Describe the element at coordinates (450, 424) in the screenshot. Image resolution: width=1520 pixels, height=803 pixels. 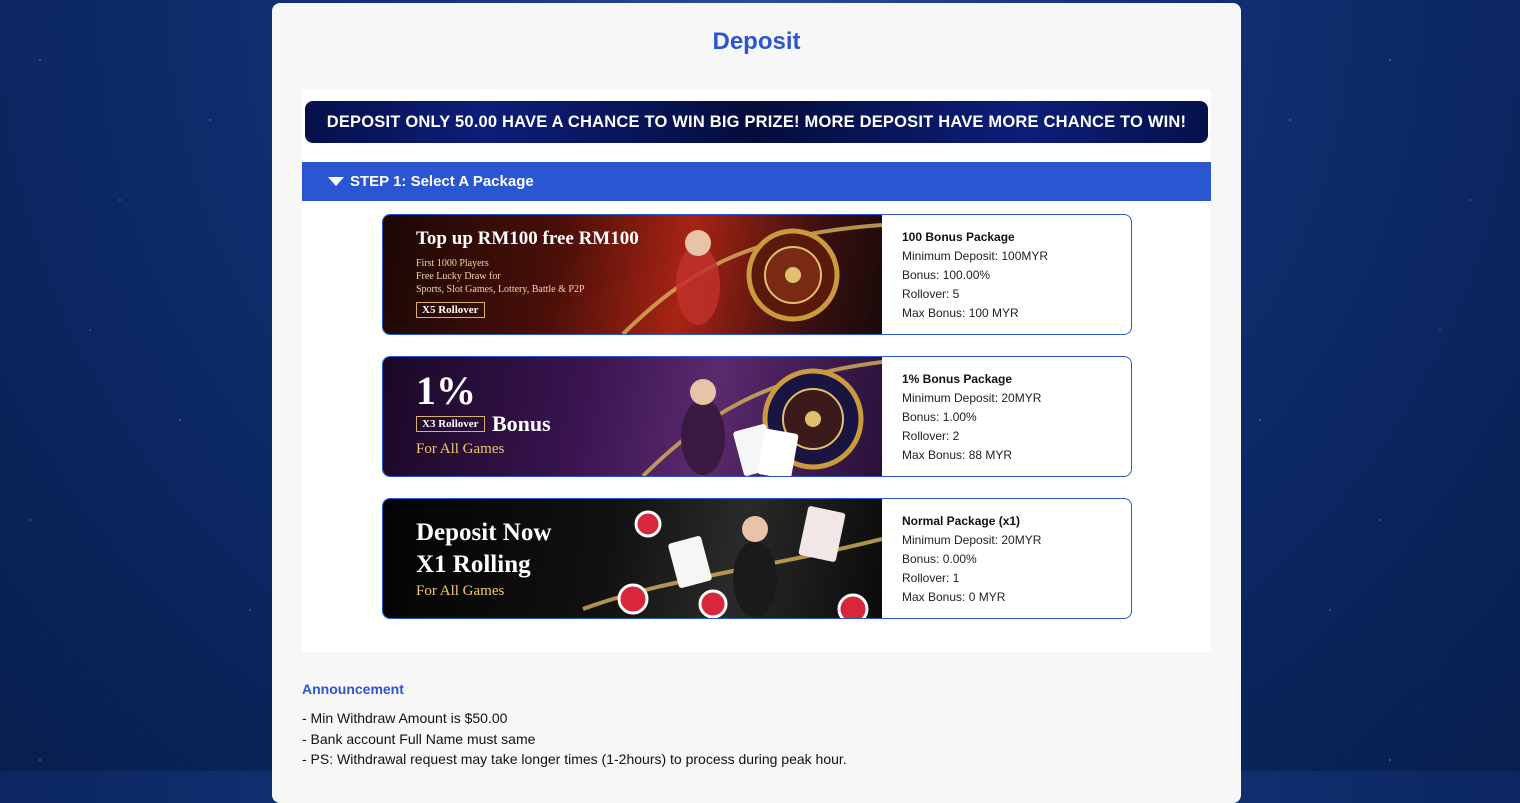
I see `rollover-badge: X3 Rollover` at that location.